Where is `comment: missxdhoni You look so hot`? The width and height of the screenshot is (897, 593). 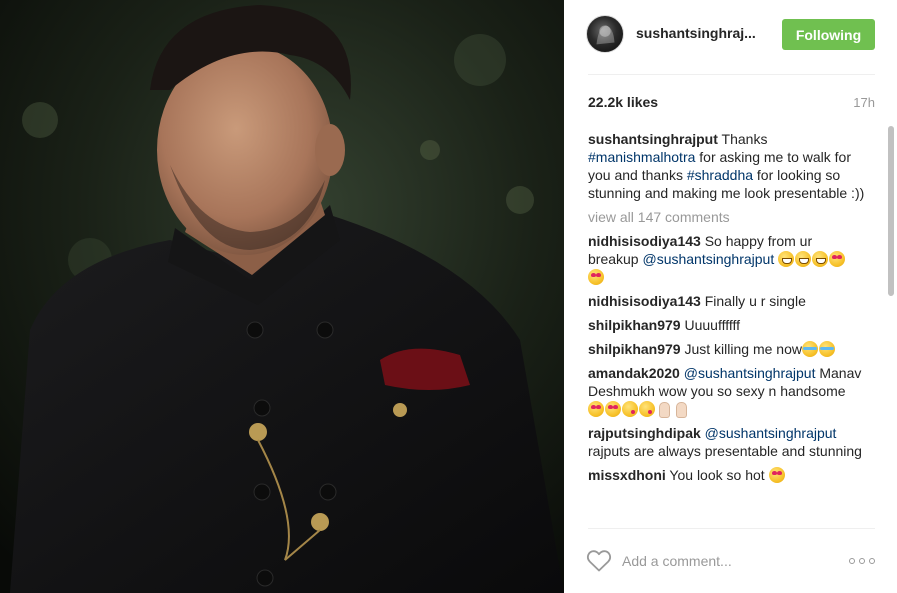 comment: missxdhoni You look so hot is located at coordinates (726, 475).